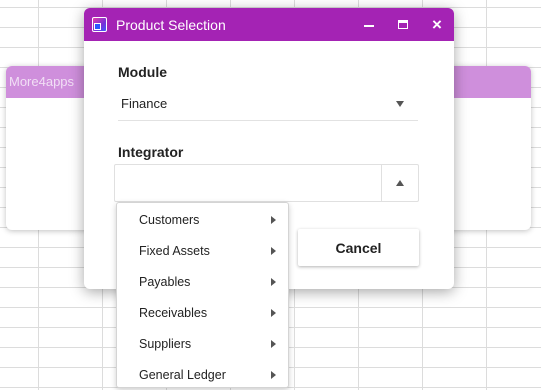 The width and height of the screenshot is (541, 390). Describe the element at coordinates (165, 281) in the screenshot. I see `menu-item-label: Payables` at that location.